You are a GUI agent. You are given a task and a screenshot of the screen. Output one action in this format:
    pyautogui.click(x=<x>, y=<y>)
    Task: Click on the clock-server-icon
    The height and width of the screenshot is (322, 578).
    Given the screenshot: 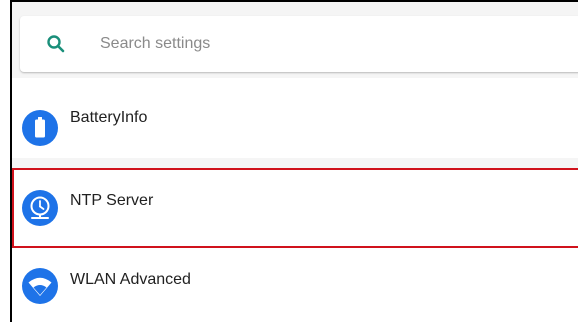 What is the action you would take?
    pyautogui.click(x=40, y=208)
    